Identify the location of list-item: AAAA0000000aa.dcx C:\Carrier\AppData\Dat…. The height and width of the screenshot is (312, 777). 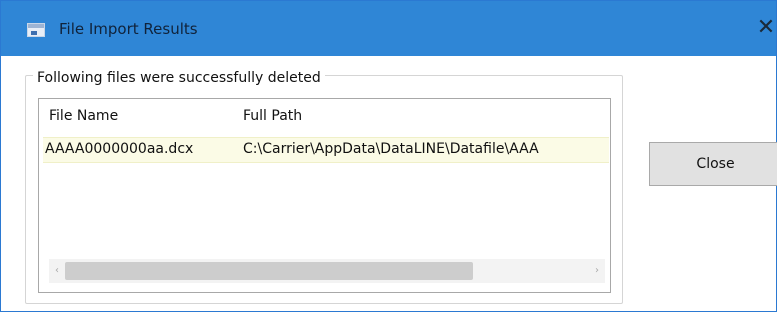
(326, 150).